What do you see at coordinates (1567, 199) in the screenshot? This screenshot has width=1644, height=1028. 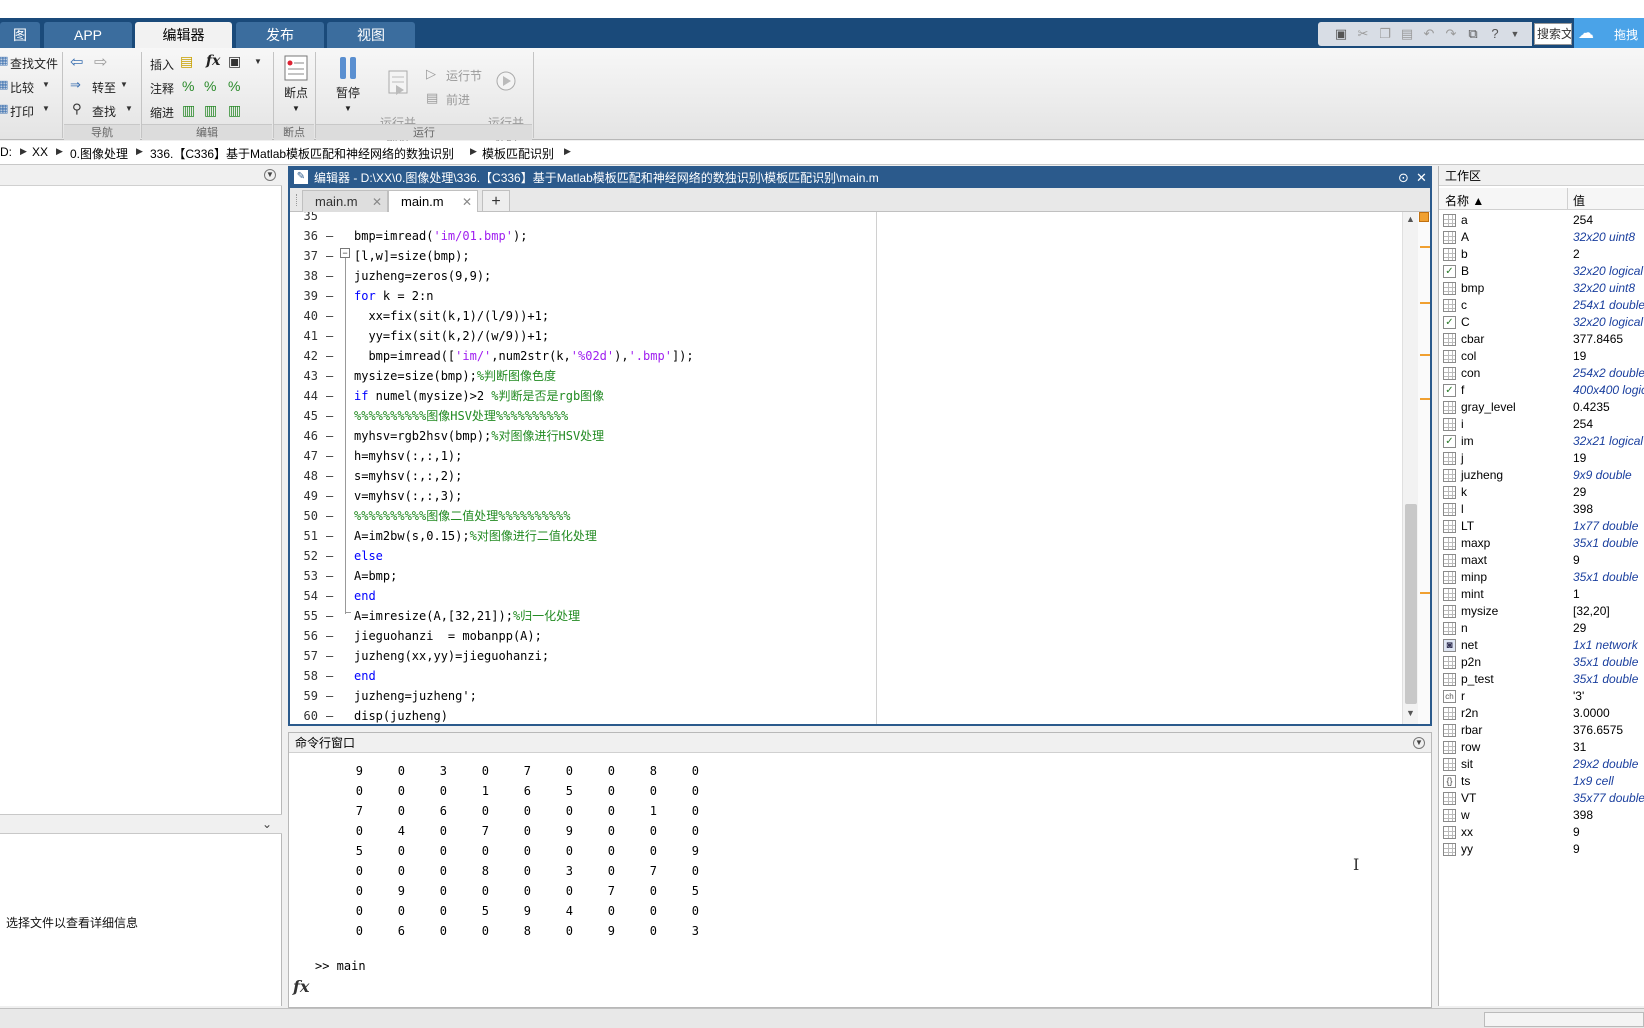 I see `column-separator` at bounding box center [1567, 199].